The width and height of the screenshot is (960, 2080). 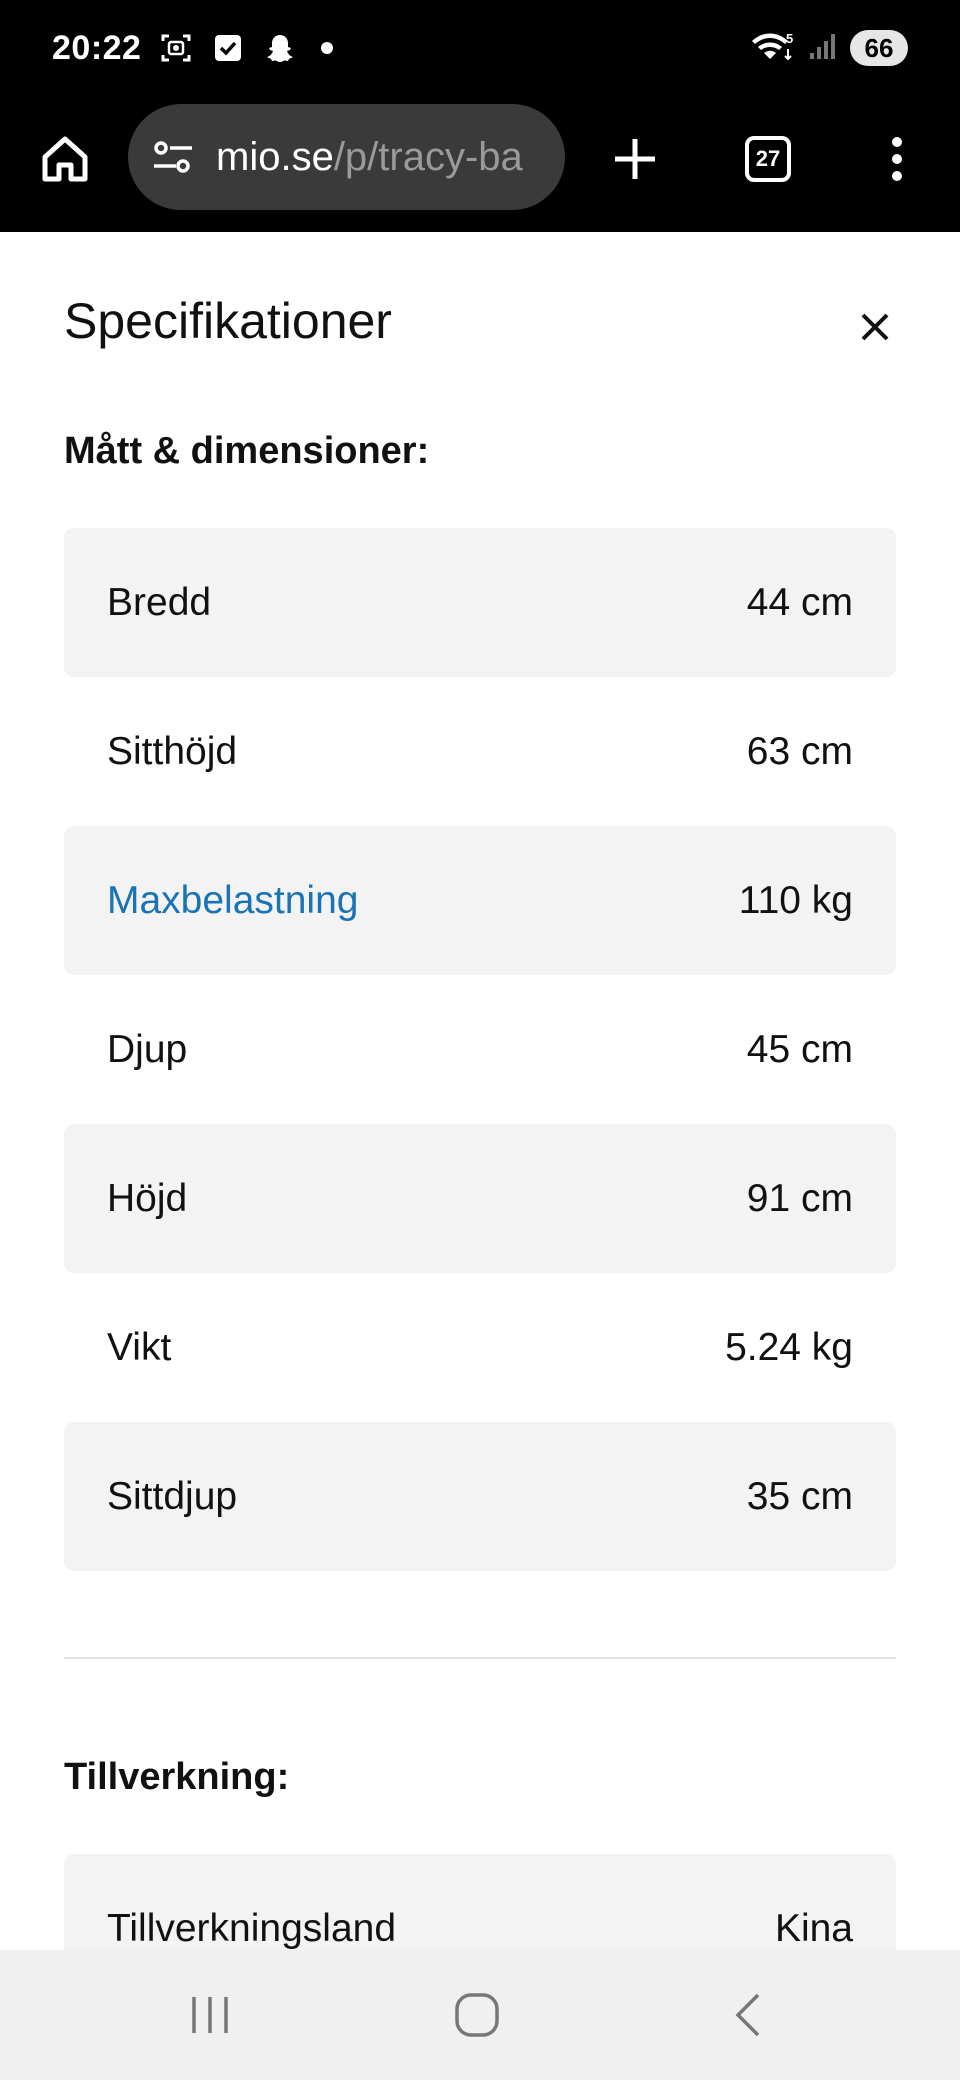 I want to click on screenshot-icon, so click(x=176, y=48).